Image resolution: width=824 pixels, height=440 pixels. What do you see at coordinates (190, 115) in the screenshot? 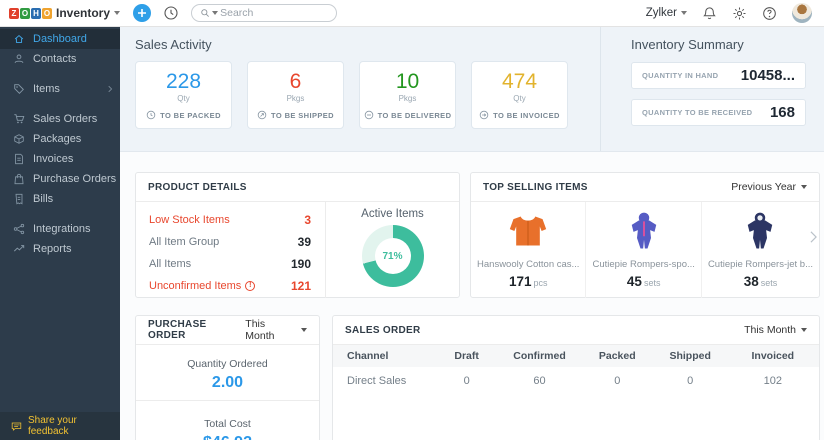
I see `packed-label: TO BE PACKED` at bounding box center [190, 115].